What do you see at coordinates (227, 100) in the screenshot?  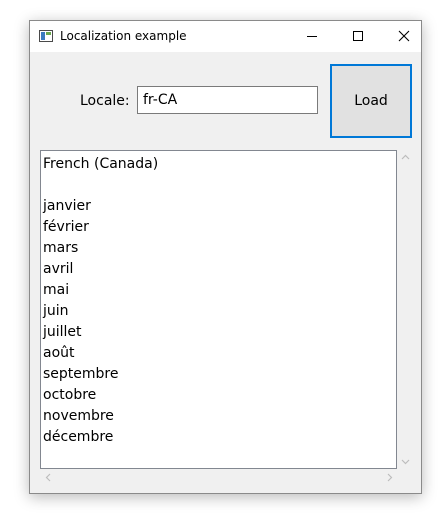 I see `locale-input` at bounding box center [227, 100].